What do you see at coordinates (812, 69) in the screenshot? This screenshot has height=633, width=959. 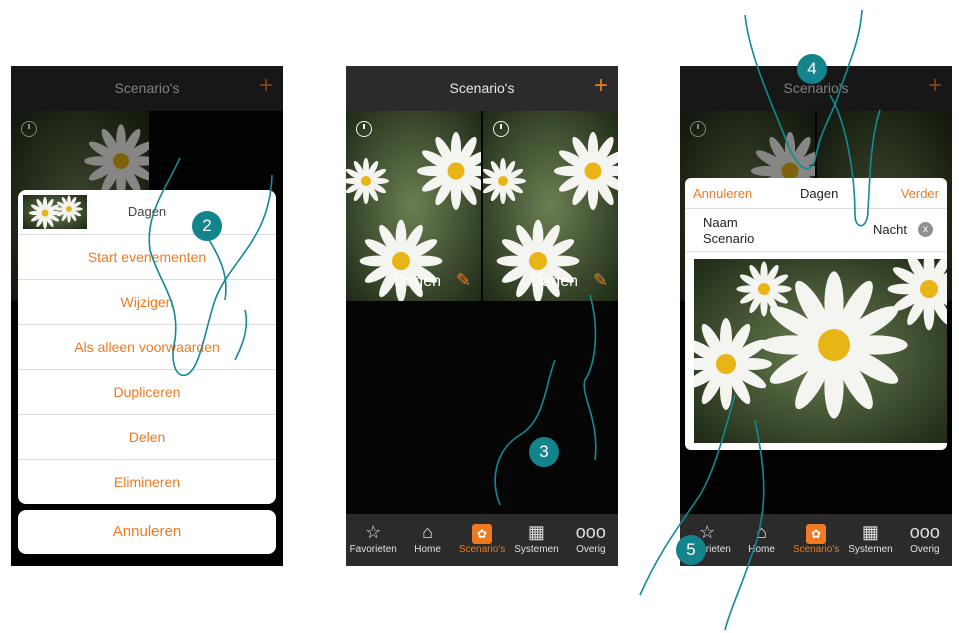 I see `step-badge: 4` at bounding box center [812, 69].